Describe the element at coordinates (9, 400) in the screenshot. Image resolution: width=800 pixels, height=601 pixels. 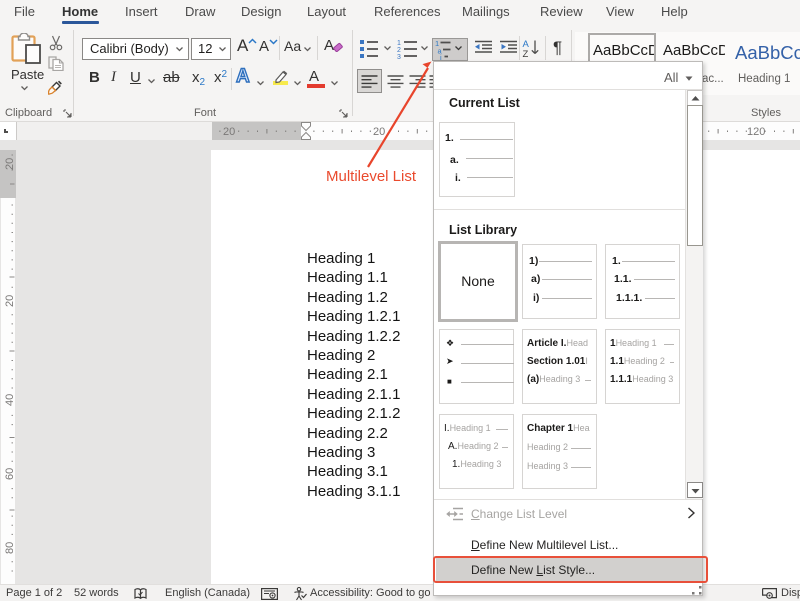
I see `svg-text: 40` at that location.